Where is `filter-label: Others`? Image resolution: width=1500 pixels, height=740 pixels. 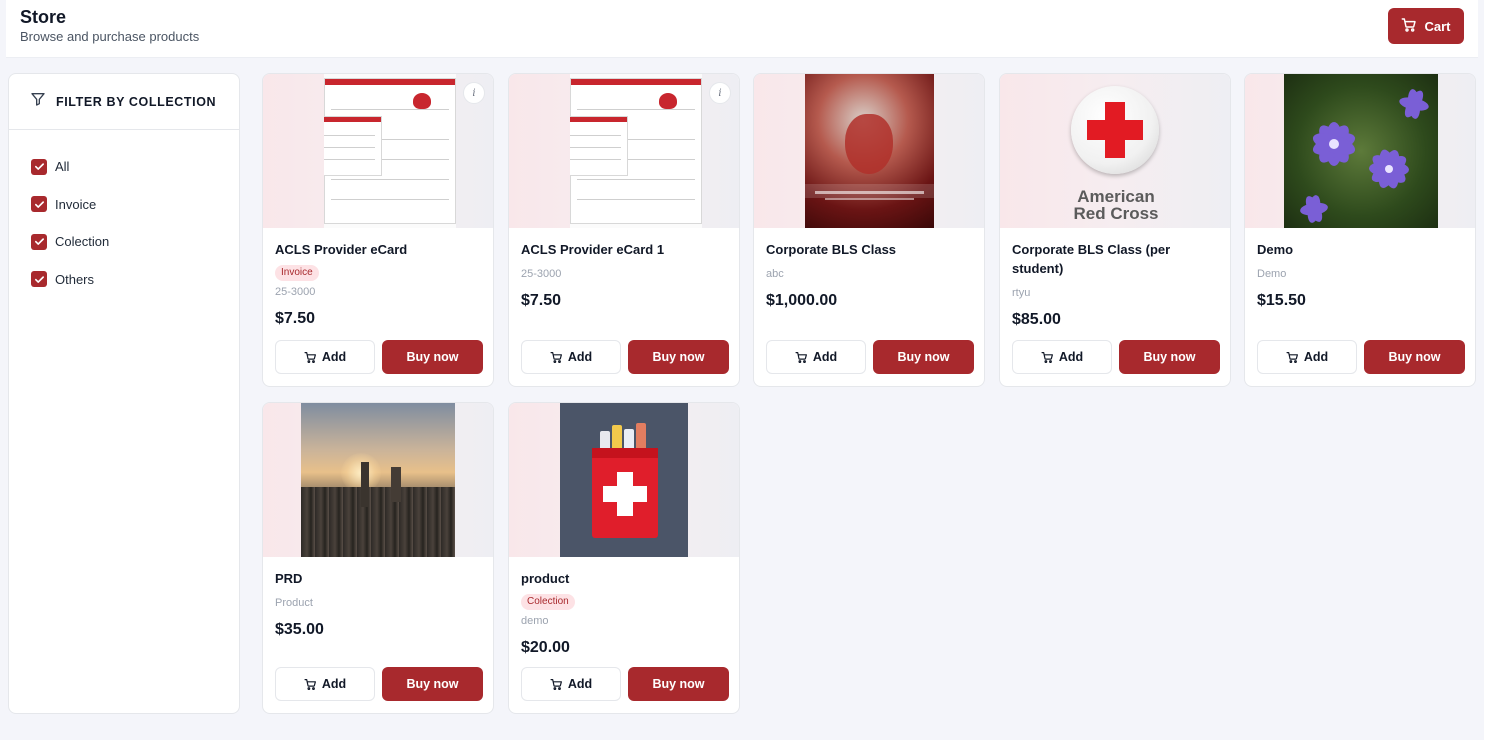 filter-label: Others is located at coordinates (75, 279).